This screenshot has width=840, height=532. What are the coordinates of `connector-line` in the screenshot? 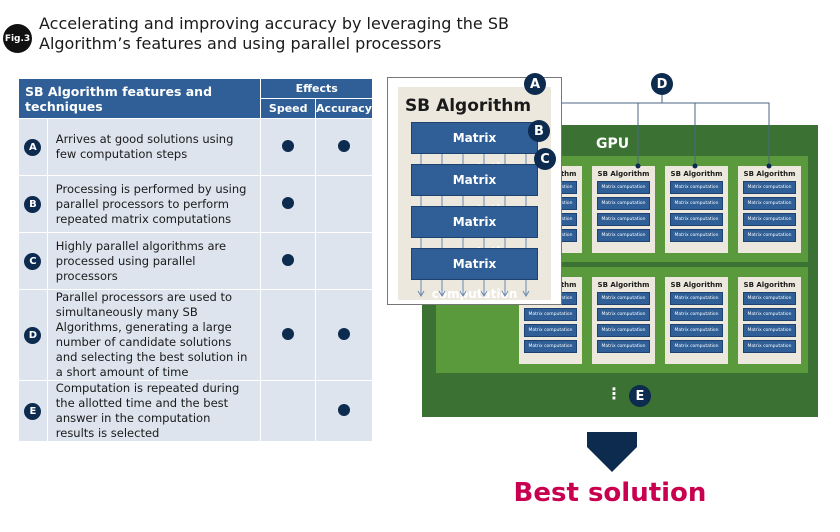 It's located at (660, 134).